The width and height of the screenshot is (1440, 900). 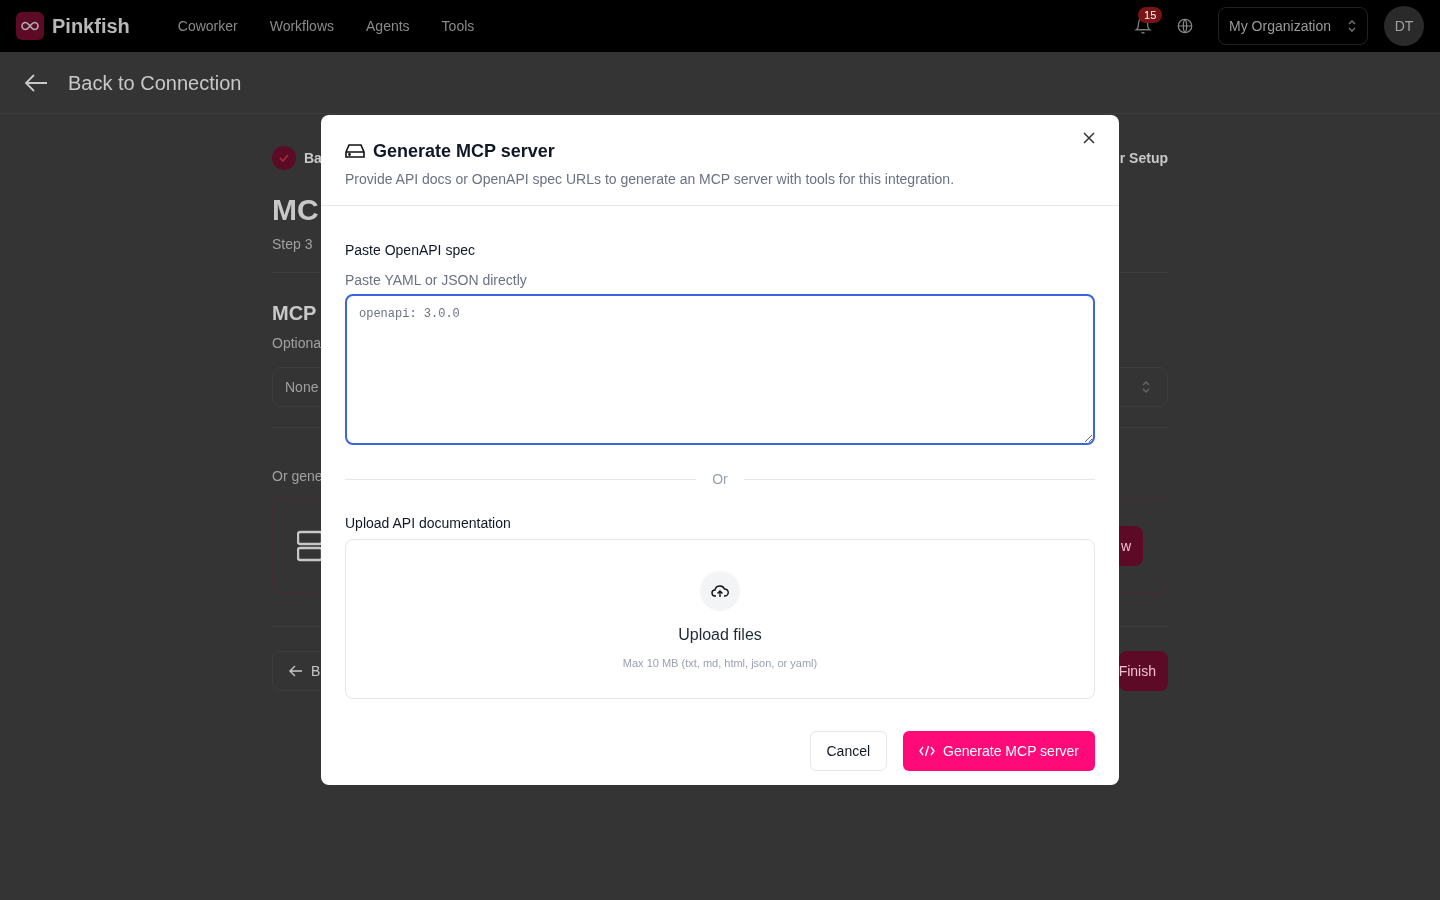 What do you see at coordinates (301, 26) in the screenshot?
I see `nav-link: Workflows` at bounding box center [301, 26].